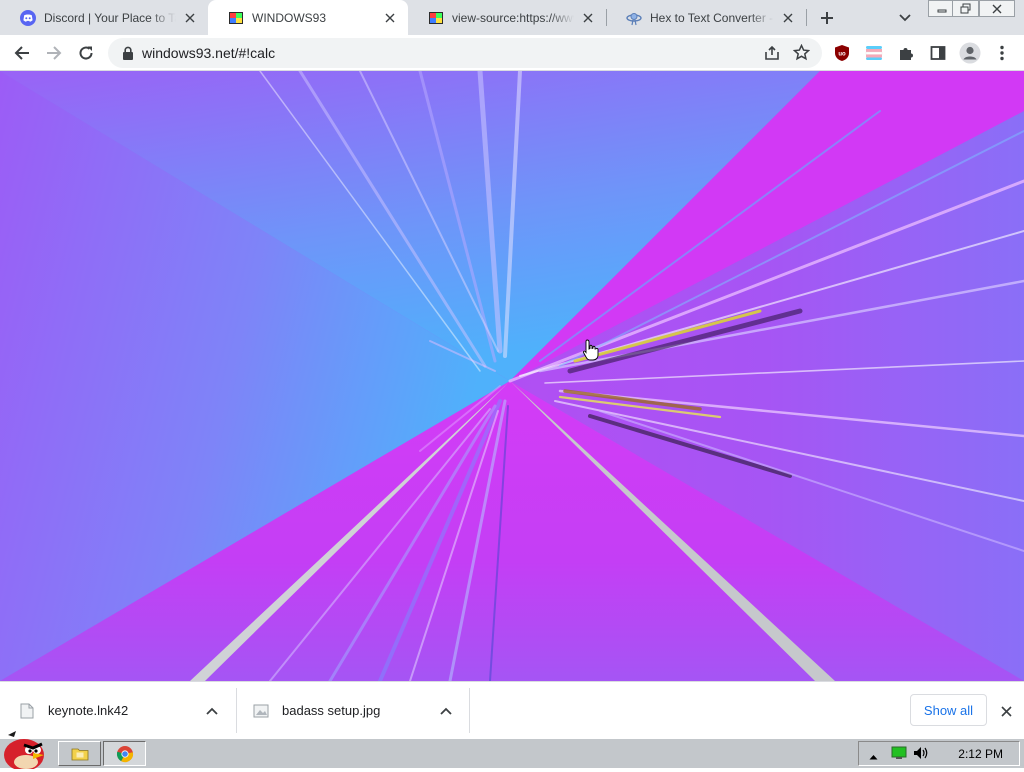 The height and width of the screenshot is (772, 1024). I want to click on volume-icon, so click(921, 754).